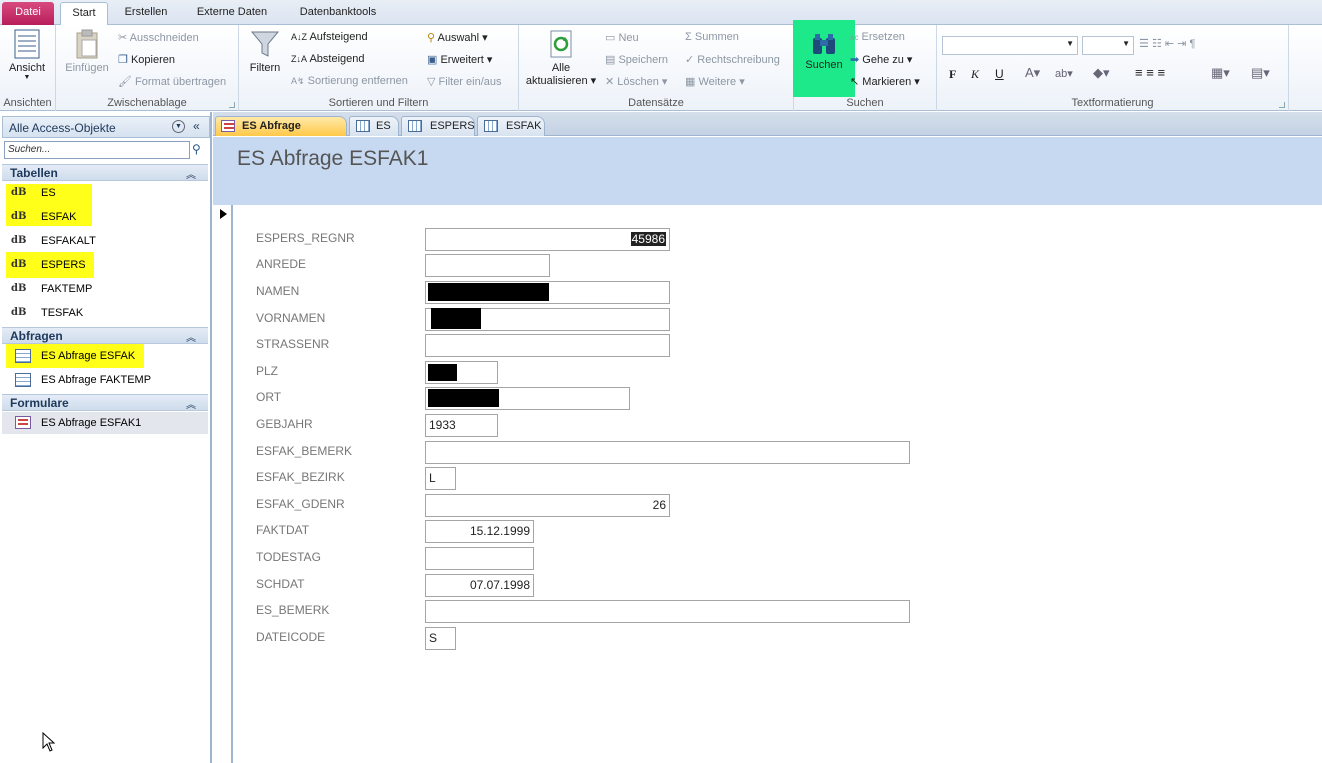 This screenshot has width=1322, height=763. I want to click on field-schdat: 07.07.1998, so click(479, 585).